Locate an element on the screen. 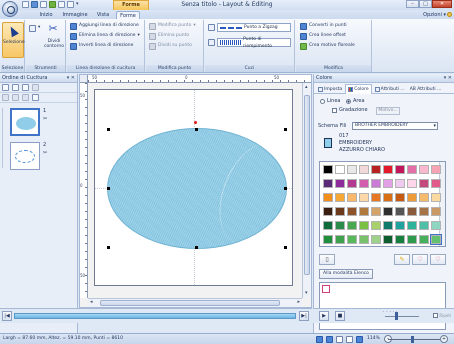  resize-handle-n is located at coordinates (196, 129).